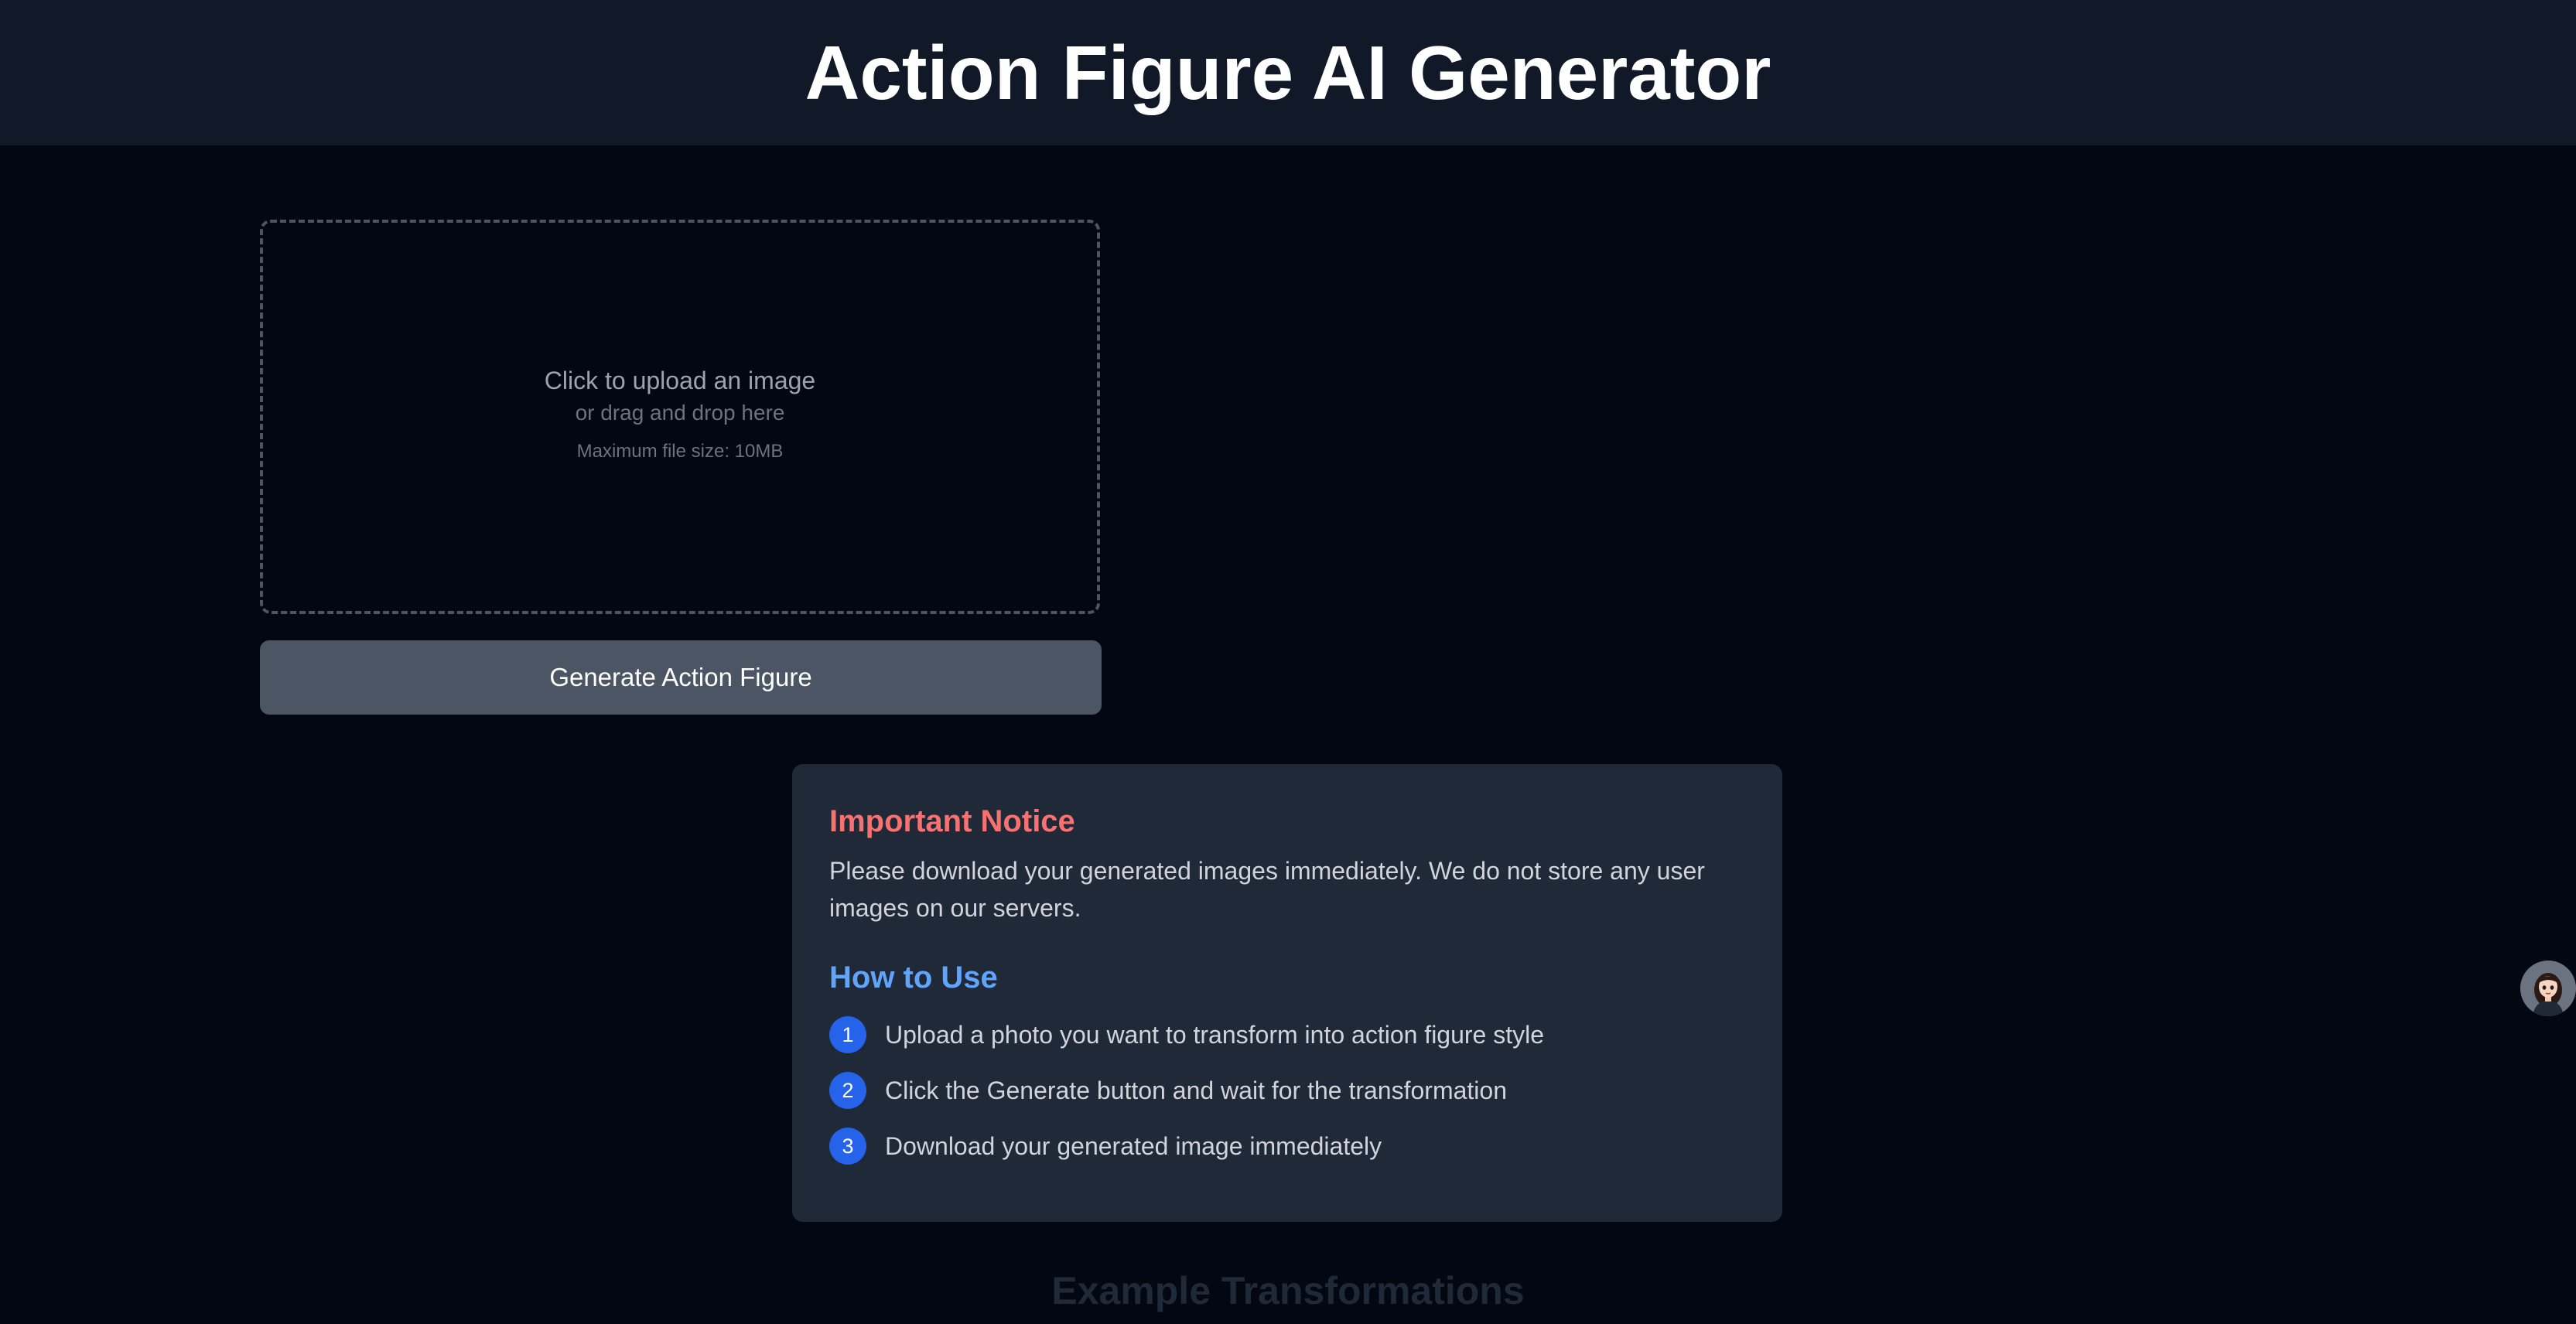 This screenshot has width=2576, height=1324. I want to click on how-to-title: How to Use, so click(913, 978).